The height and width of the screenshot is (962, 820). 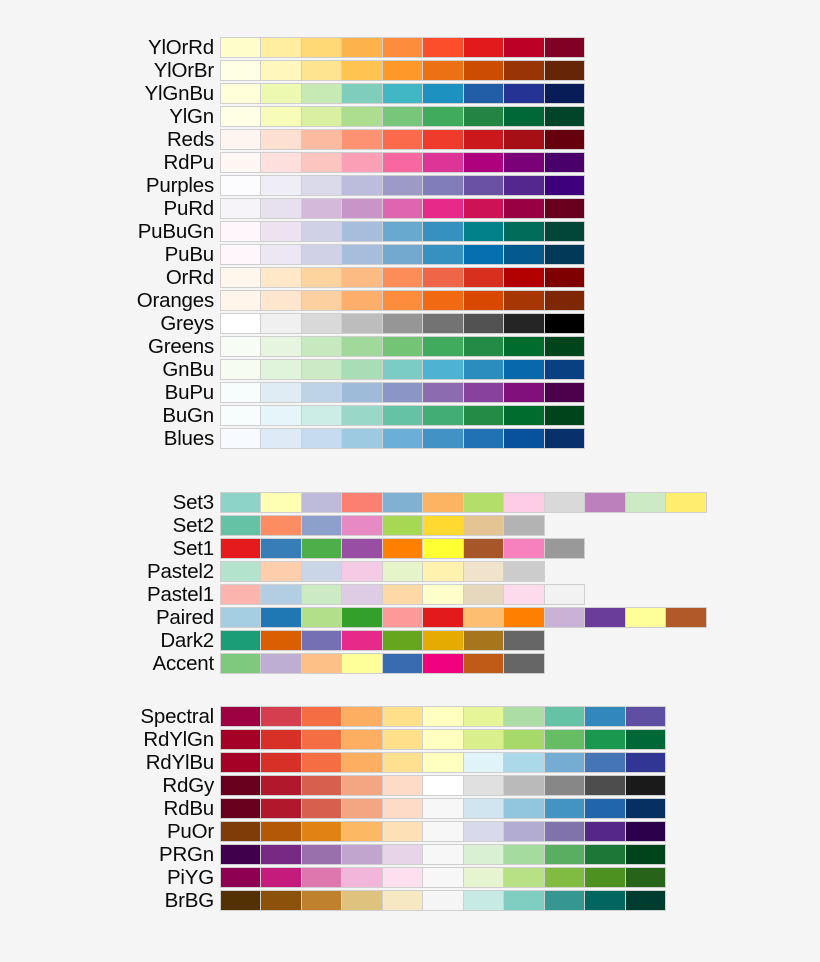 What do you see at coordinates (410, 415) in the screenshot?
I see `palette-row: BuGn` at bounding box center [410, 415].